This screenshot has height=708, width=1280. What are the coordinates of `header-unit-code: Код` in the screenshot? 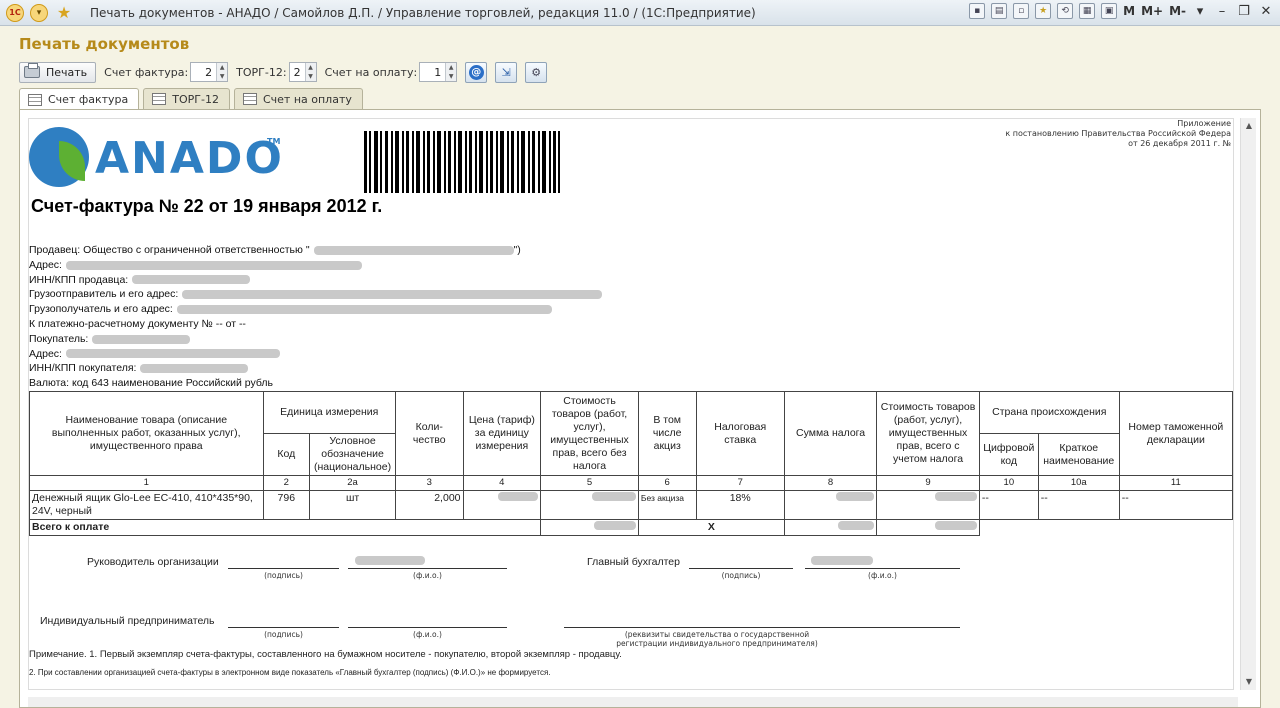 It's located at (286, 454).